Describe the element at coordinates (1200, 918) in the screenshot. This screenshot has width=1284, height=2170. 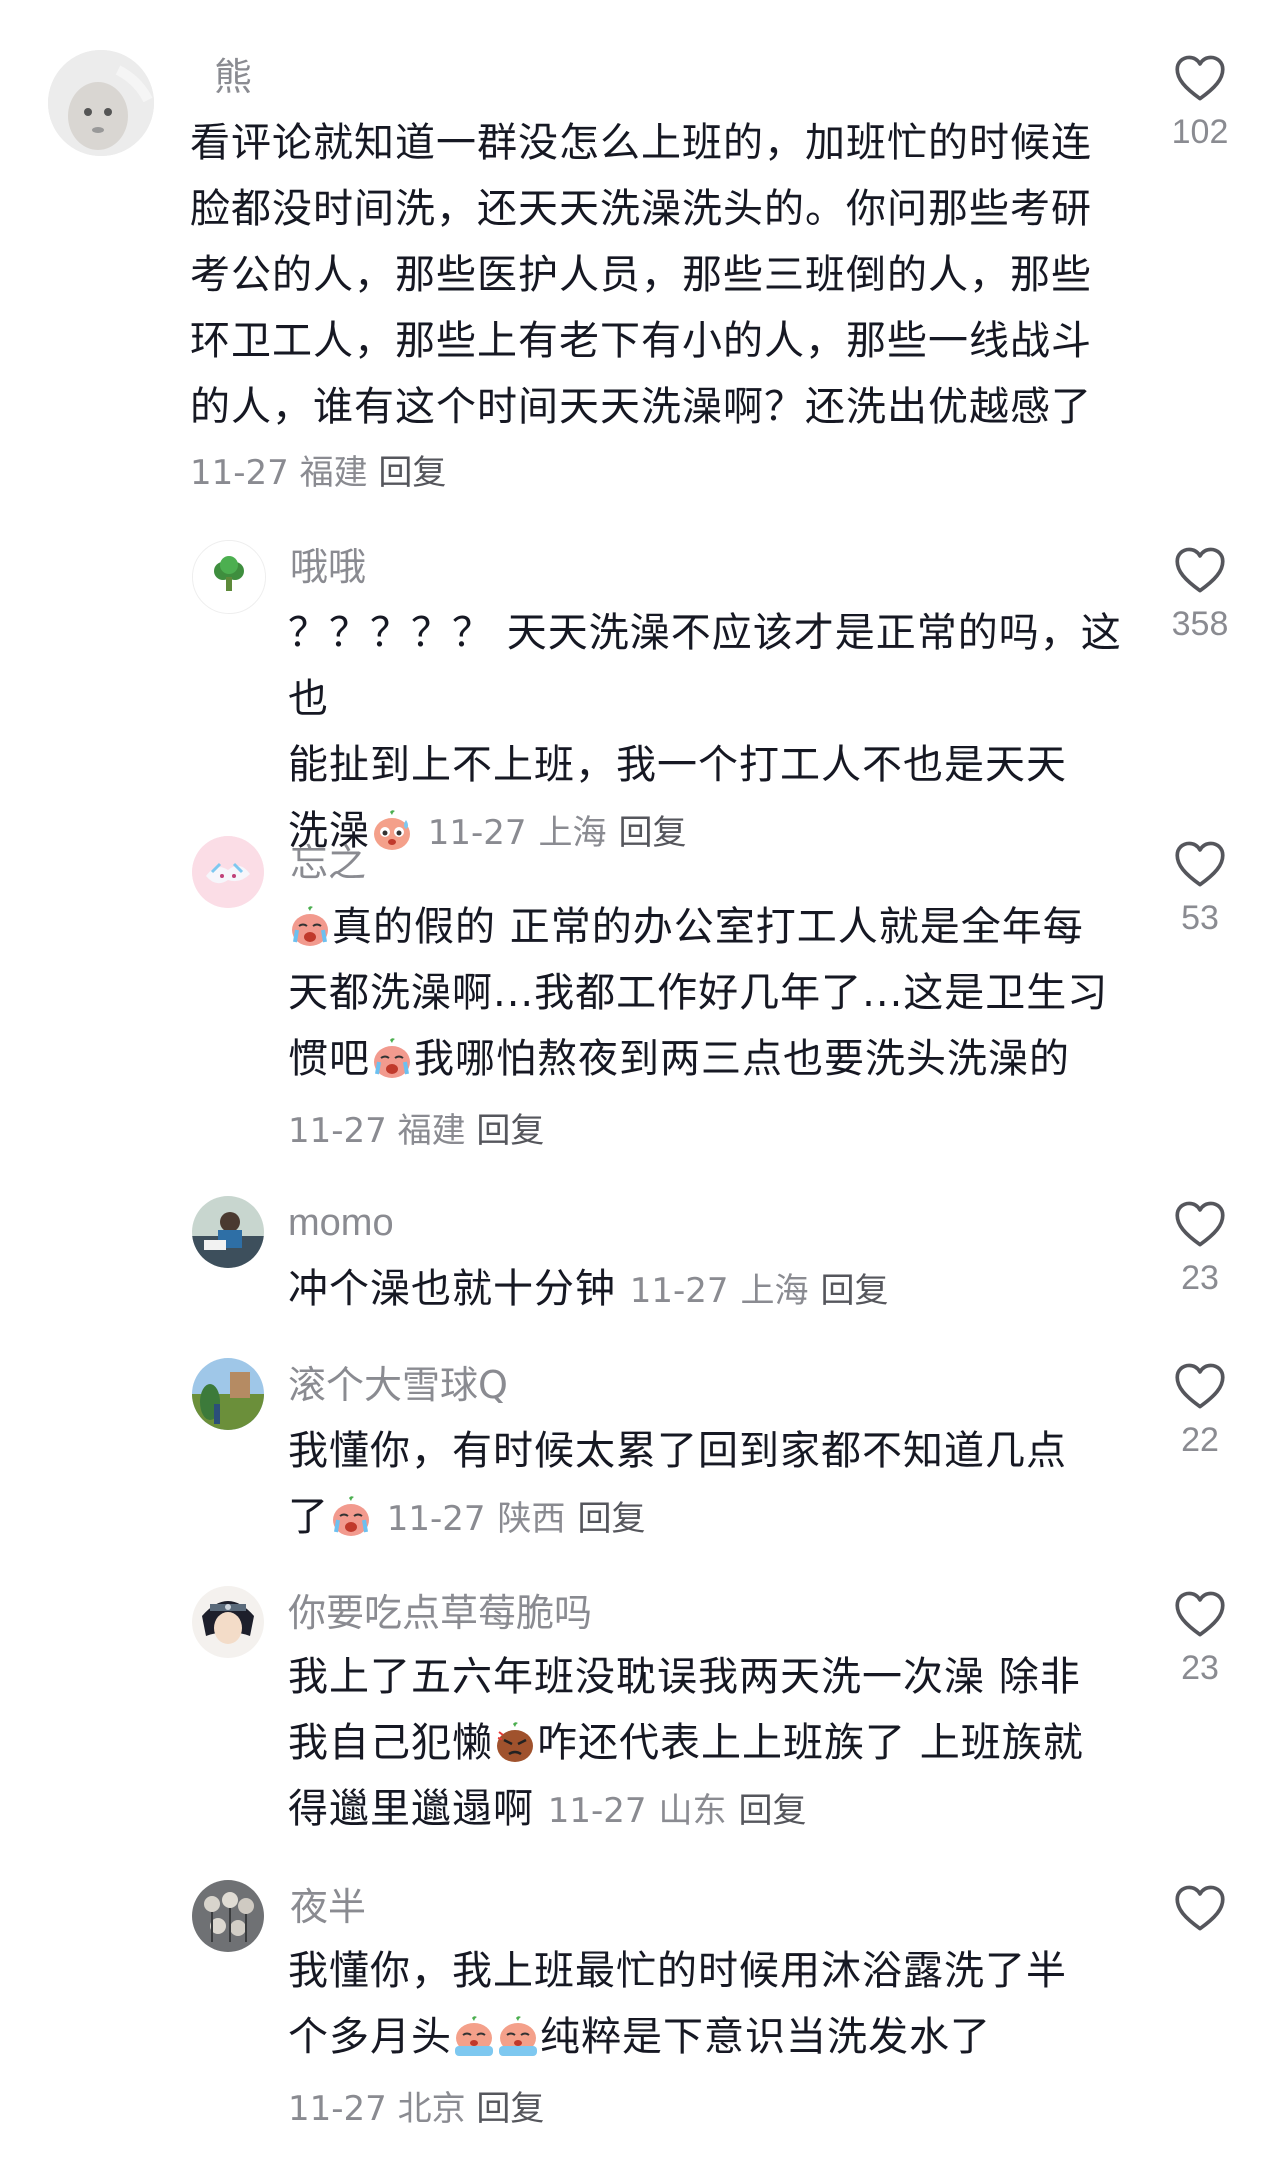
I see `like-count: 53` at that location.